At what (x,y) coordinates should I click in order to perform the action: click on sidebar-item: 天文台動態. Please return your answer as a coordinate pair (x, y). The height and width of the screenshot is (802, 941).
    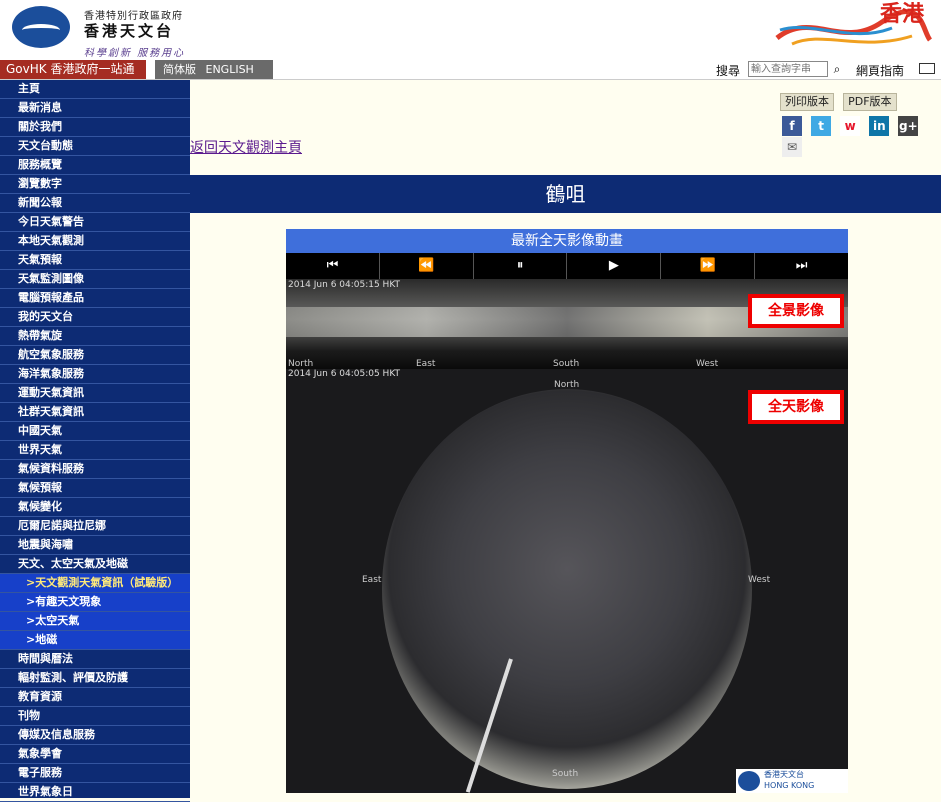
    Looking at the image, I should click on (95, 146).